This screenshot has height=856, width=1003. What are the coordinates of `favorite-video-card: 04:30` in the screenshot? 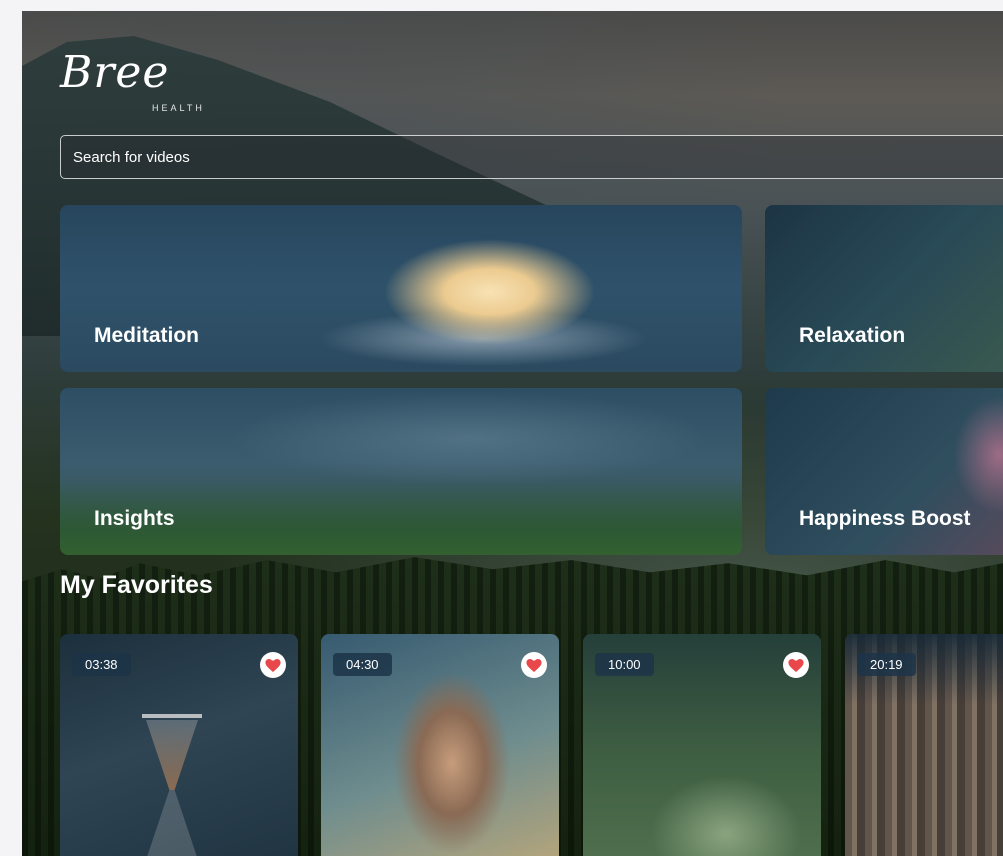 It's located at (440, 745).